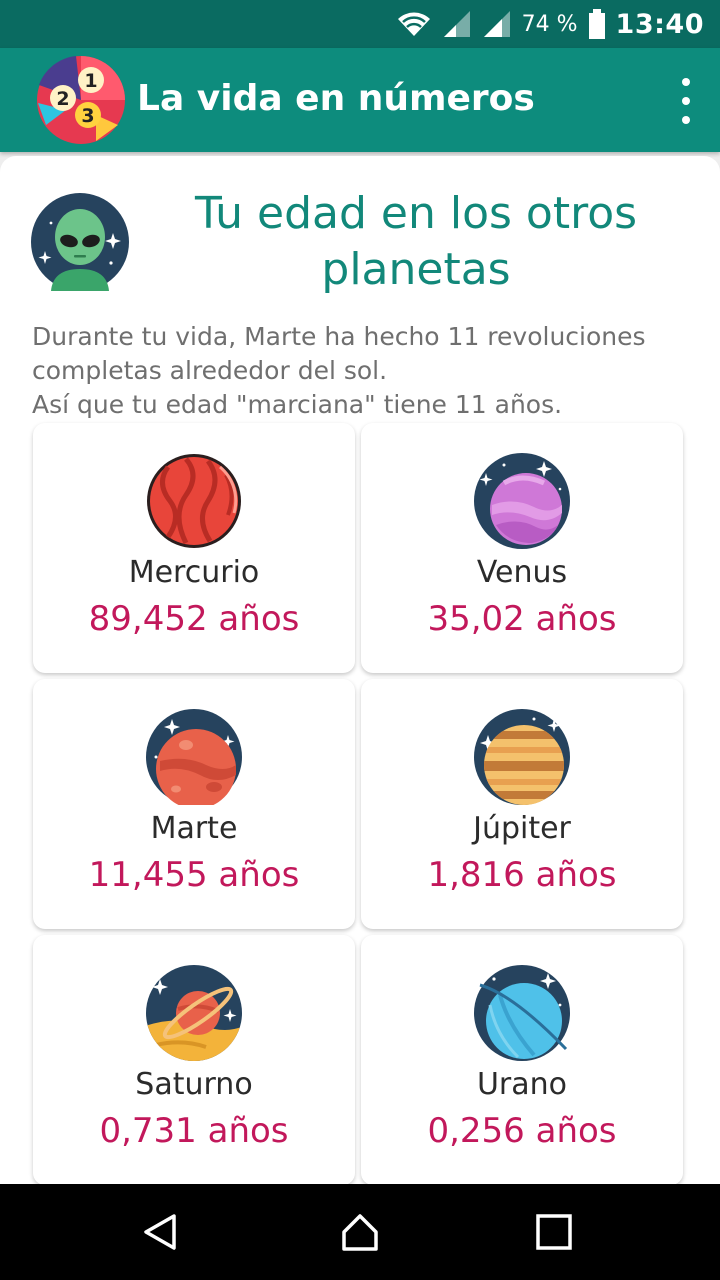  What do you see at coordinates (522, 1013) in the screenshot?
I see `uranus-icon` at bounding box center [522, 1013].